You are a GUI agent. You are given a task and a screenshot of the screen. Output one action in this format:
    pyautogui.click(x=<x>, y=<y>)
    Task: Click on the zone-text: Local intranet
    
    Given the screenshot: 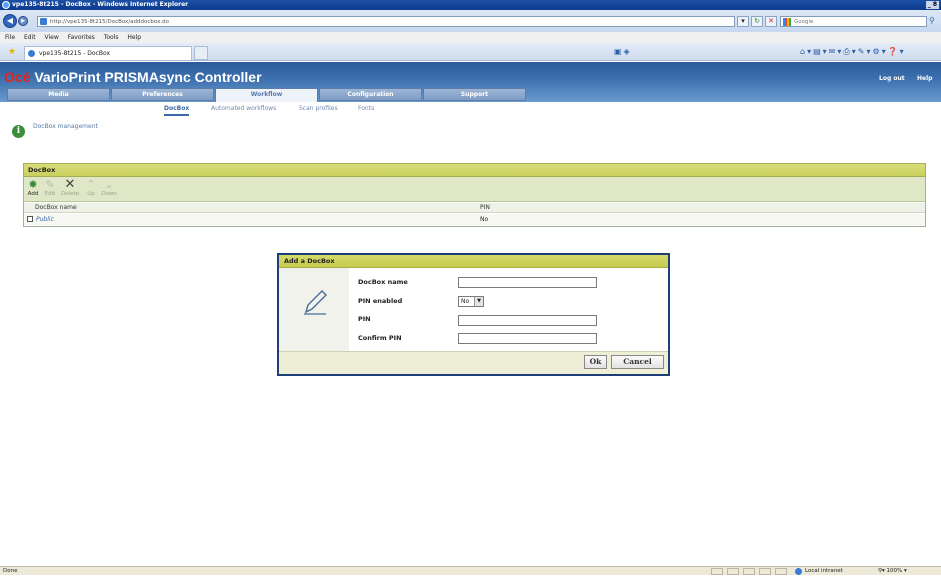 What is the action you would take?
    pyautogui.click(x=824, y=571)
    